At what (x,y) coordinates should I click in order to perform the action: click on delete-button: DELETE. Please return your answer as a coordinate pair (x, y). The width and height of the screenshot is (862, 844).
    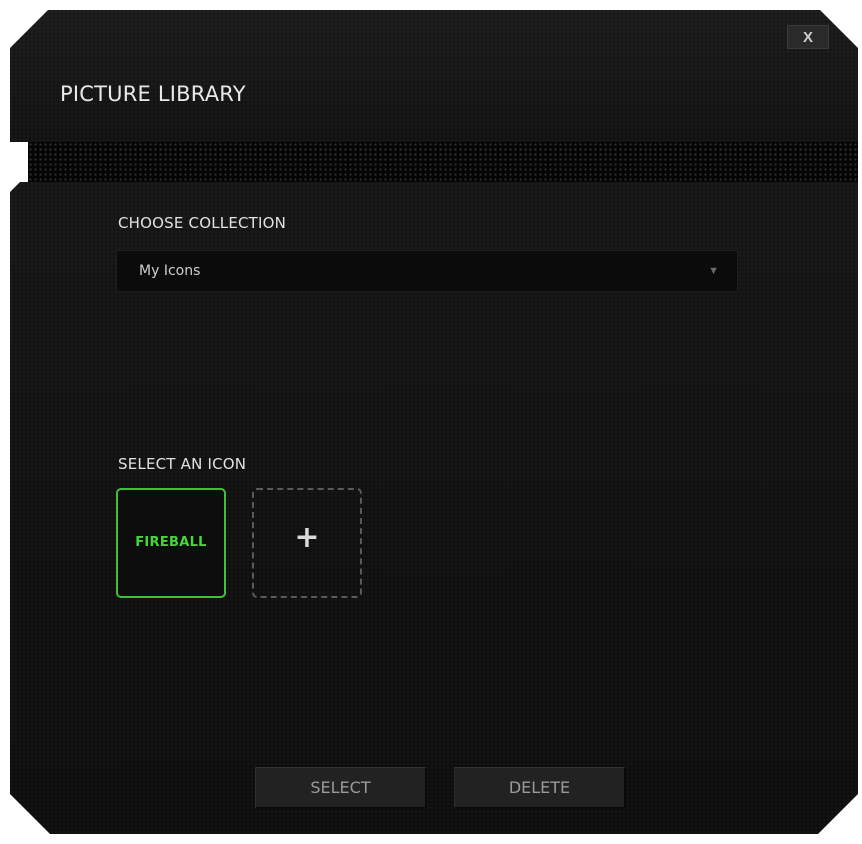
    Looking at the image, I should click on (540, 788).